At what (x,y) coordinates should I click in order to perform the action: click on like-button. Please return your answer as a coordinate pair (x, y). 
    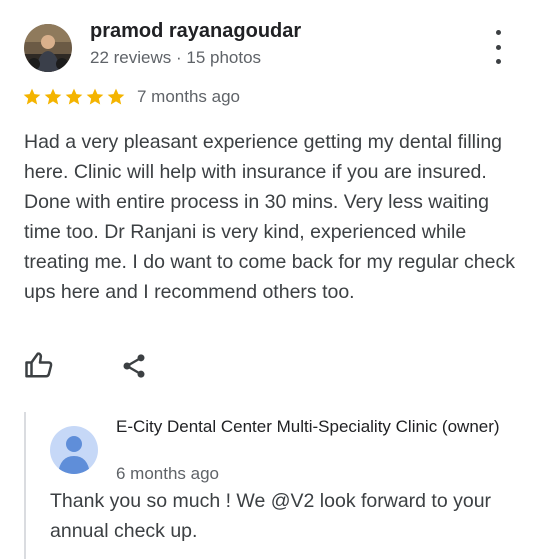
    Looking at the image, I should click on (39, 365).